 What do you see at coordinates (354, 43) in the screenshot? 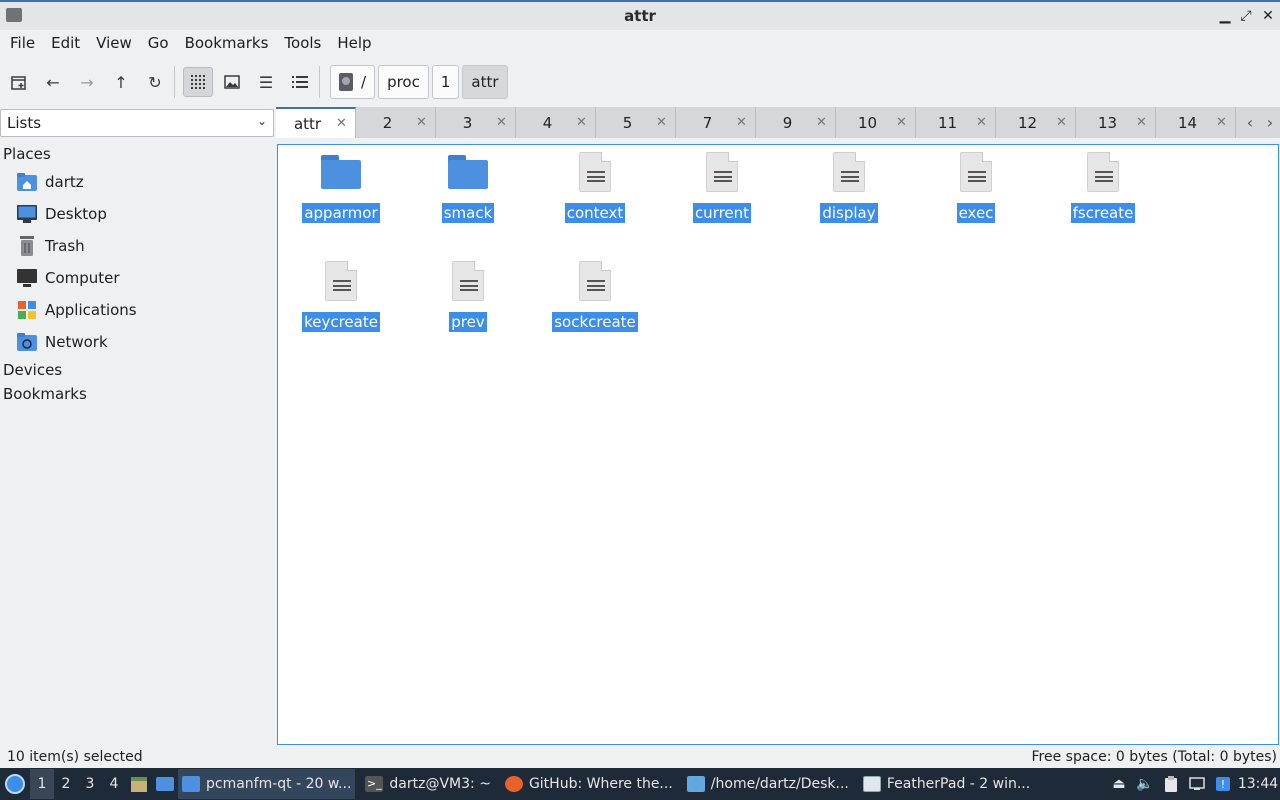
I see `menu-help: Help` at bounding box center [354, 43].